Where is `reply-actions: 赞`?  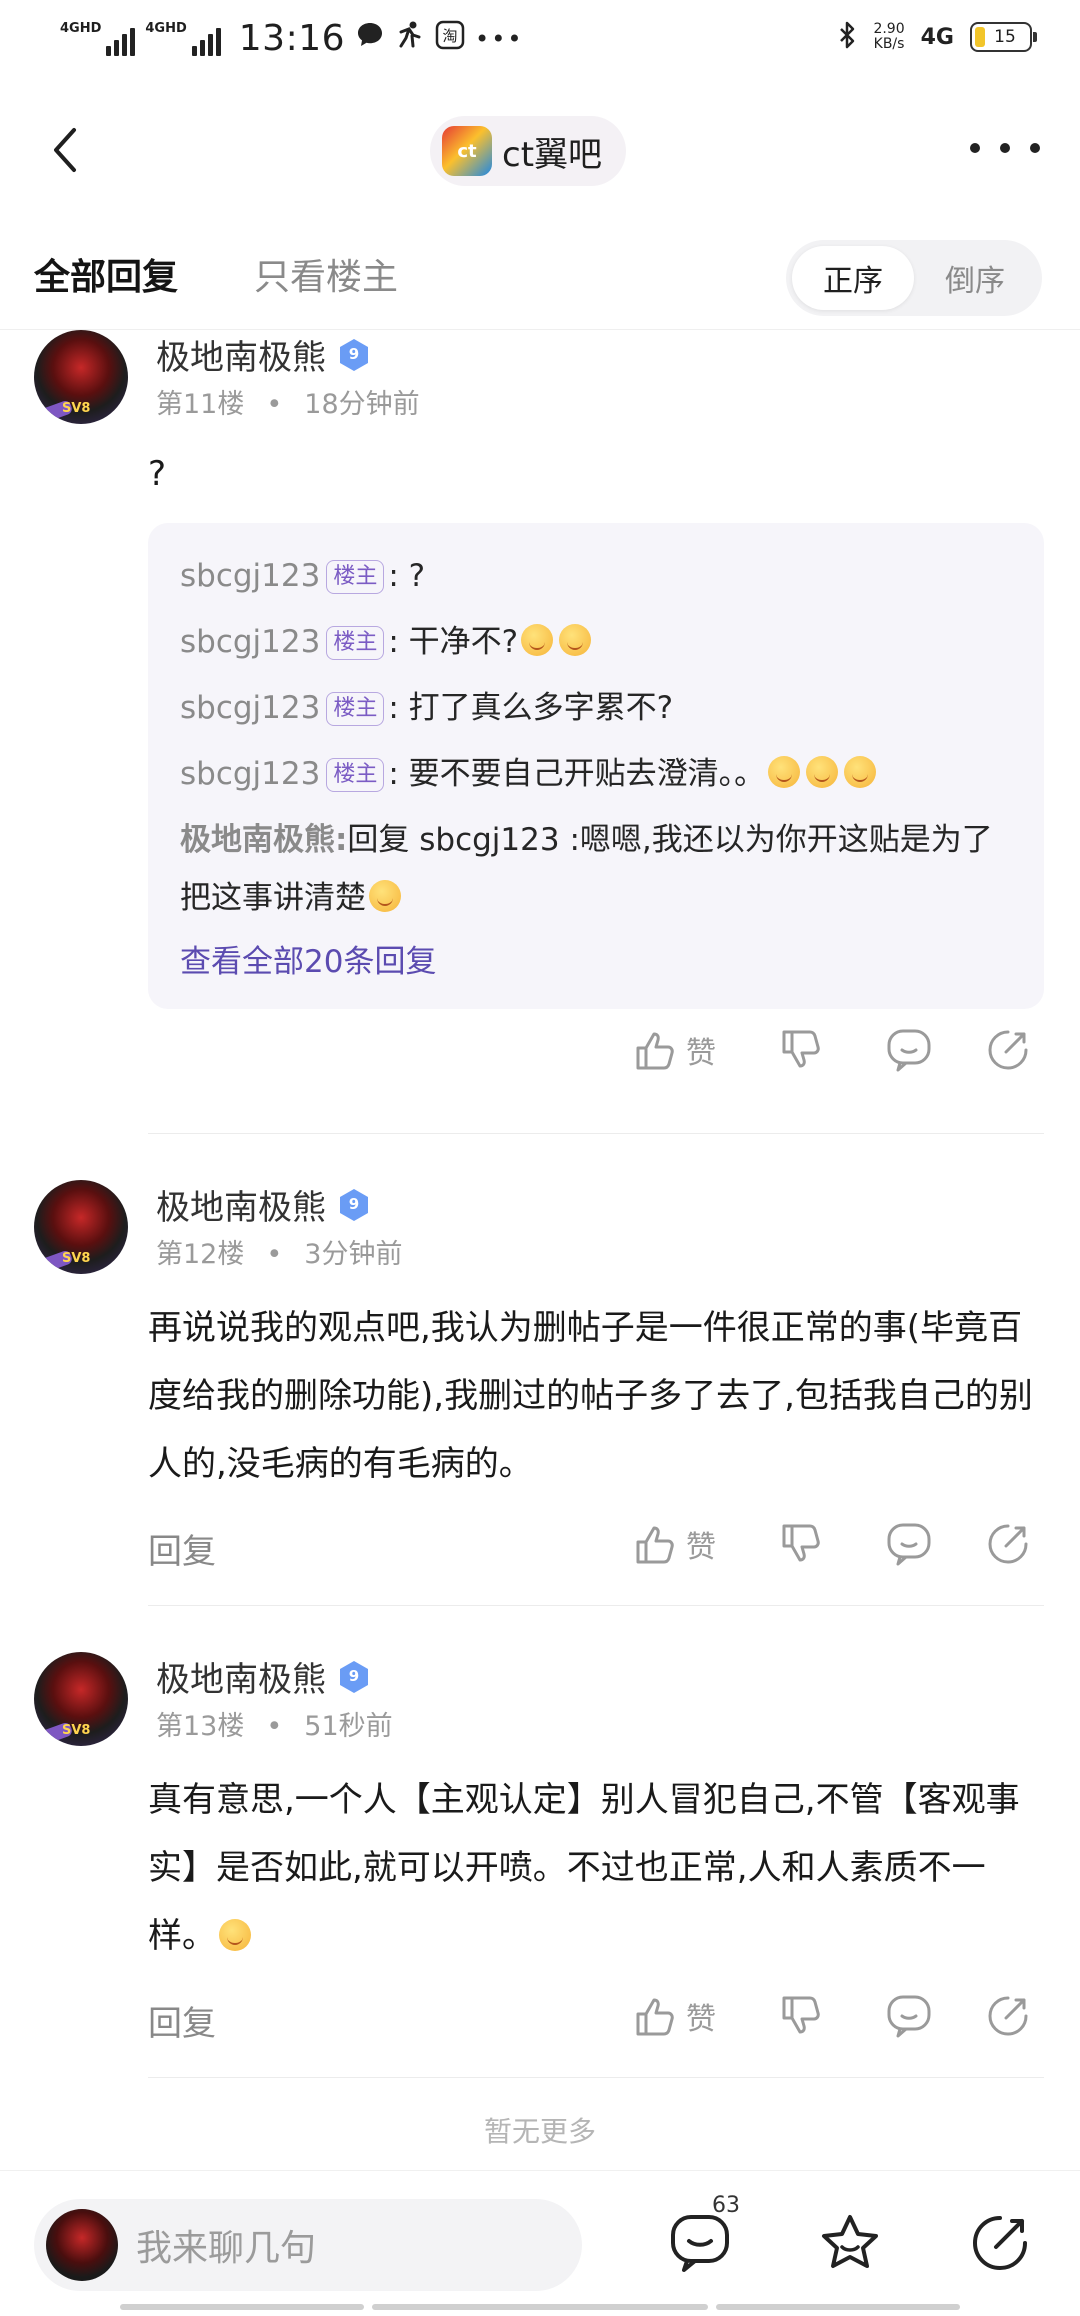
reply-actions: 赞 is located at coordinates (596, 1055).